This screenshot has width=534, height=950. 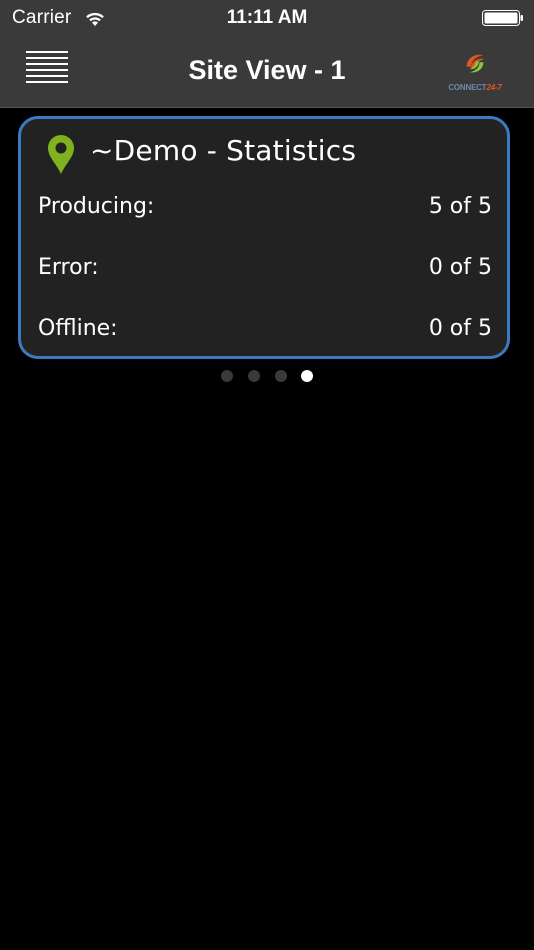 What do you see at coordinates (265, 210) in the screenshot?
I see `stat-row-producing: Producing: 5 of 5` at bounding box center [265, 210].